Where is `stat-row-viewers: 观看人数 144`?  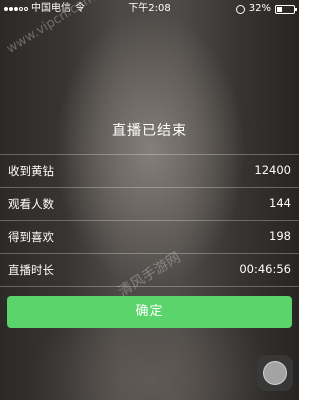 stat-row-viewers: 观看人数 144 is located at coordinates (149, 203).